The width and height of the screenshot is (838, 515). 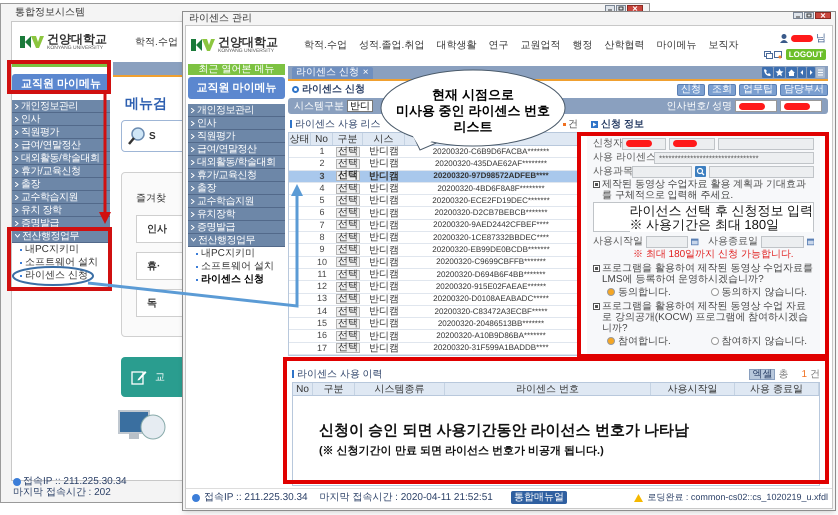 What do you see at coordinates (582, 45) in the screenshot?
I see `nav-link: 행정` at bounding box center [582, 45].